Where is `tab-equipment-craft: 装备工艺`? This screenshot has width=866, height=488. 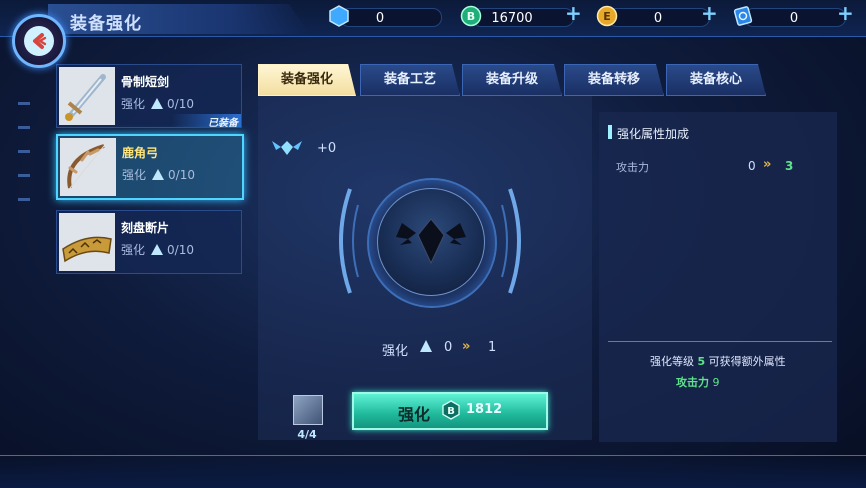 tab-equipment-craft: 装备工艺 is located at coordinates (410, 80).